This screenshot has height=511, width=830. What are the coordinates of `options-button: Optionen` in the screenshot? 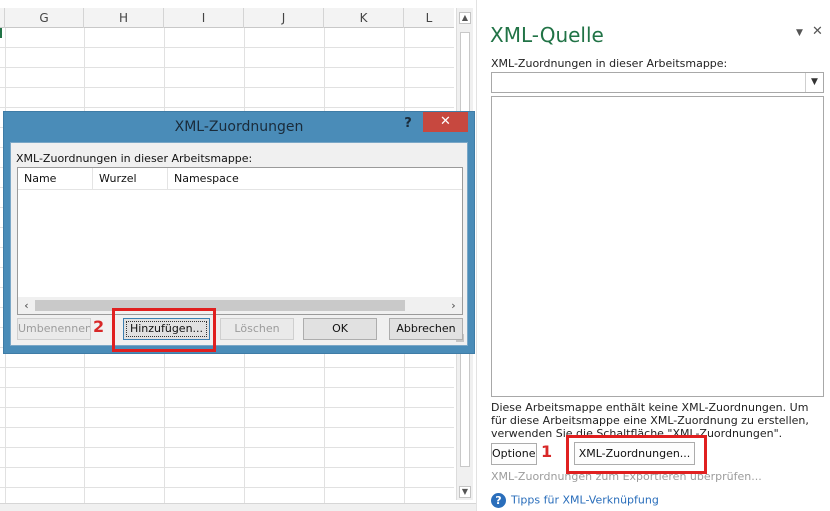 It's located at (514, 454).